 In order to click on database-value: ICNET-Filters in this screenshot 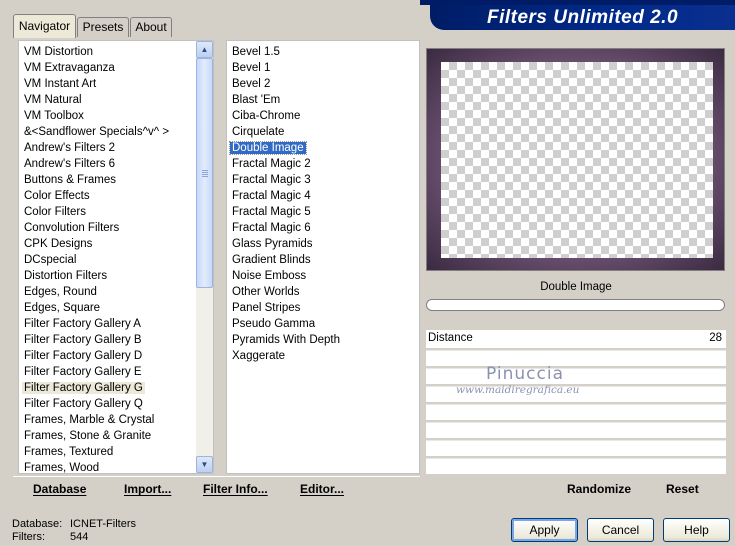, I will do `click(103, 524)`.